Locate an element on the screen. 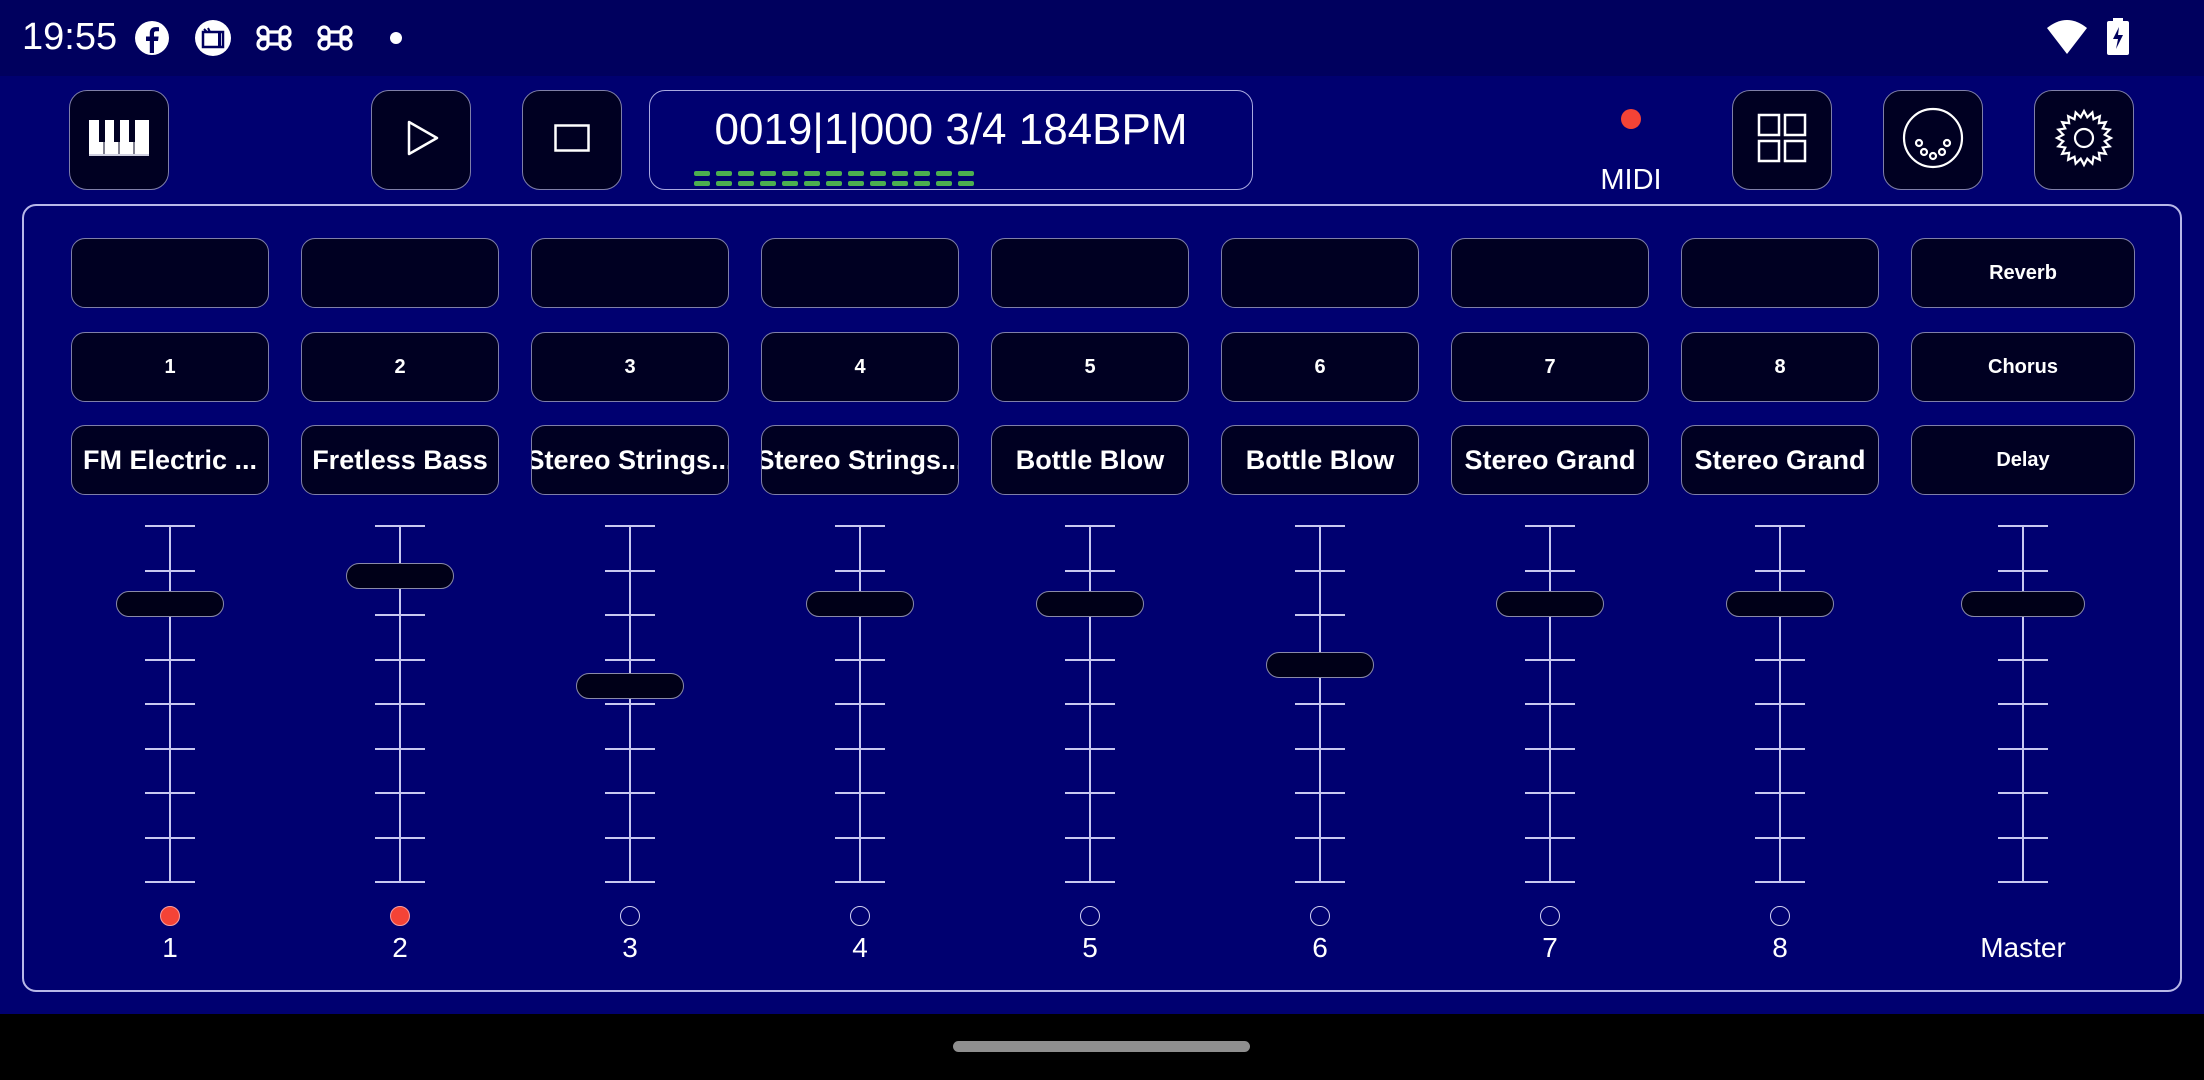  channel-label: 2 is located at coordinates (400, 947).